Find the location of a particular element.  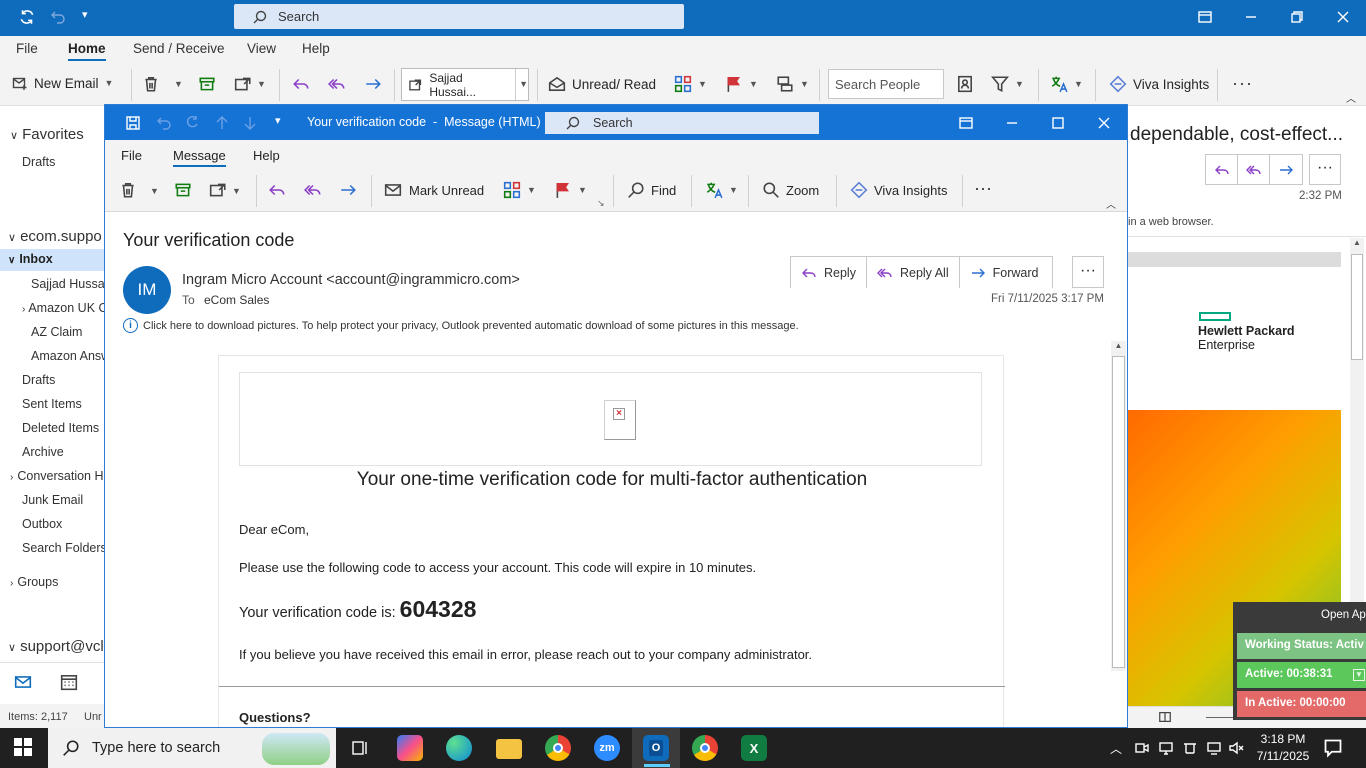

windows-start-icon is located at coordinates (23, 747).